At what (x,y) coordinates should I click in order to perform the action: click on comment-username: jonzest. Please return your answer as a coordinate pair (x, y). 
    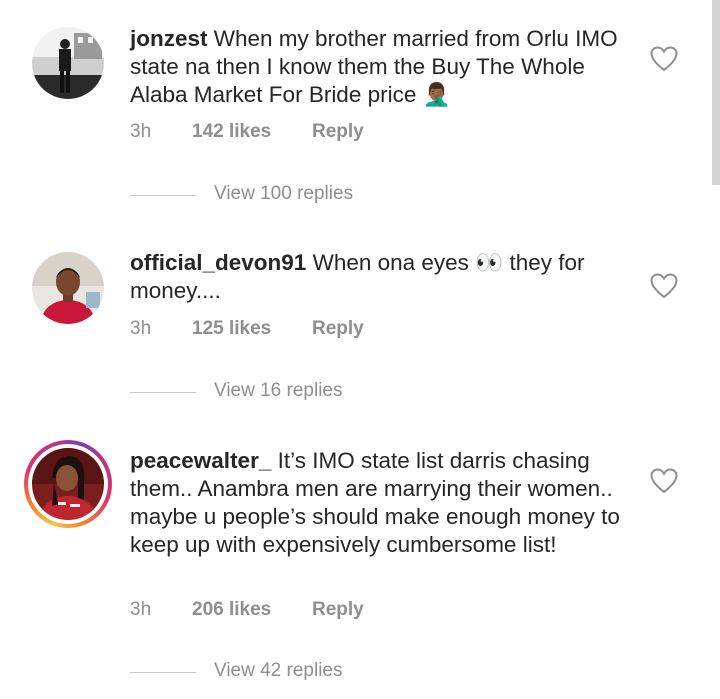
    Looking at the image, I should click on (169, 38).